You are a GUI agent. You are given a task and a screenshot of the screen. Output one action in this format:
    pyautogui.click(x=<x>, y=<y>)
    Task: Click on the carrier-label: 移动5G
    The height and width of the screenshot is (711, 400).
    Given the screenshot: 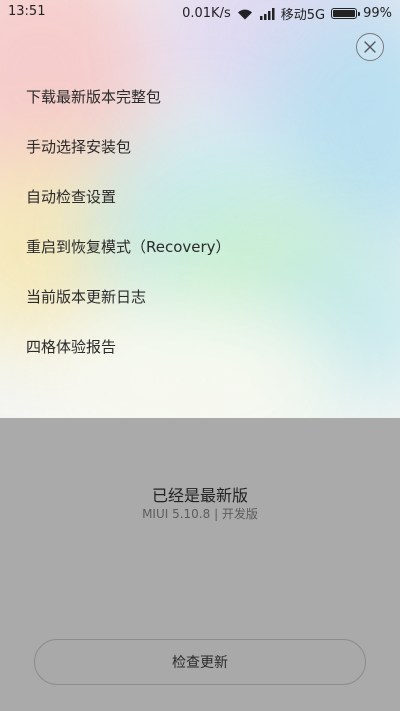 What is the action you would take?
    pyautogui.click(x=303, y=15)
    